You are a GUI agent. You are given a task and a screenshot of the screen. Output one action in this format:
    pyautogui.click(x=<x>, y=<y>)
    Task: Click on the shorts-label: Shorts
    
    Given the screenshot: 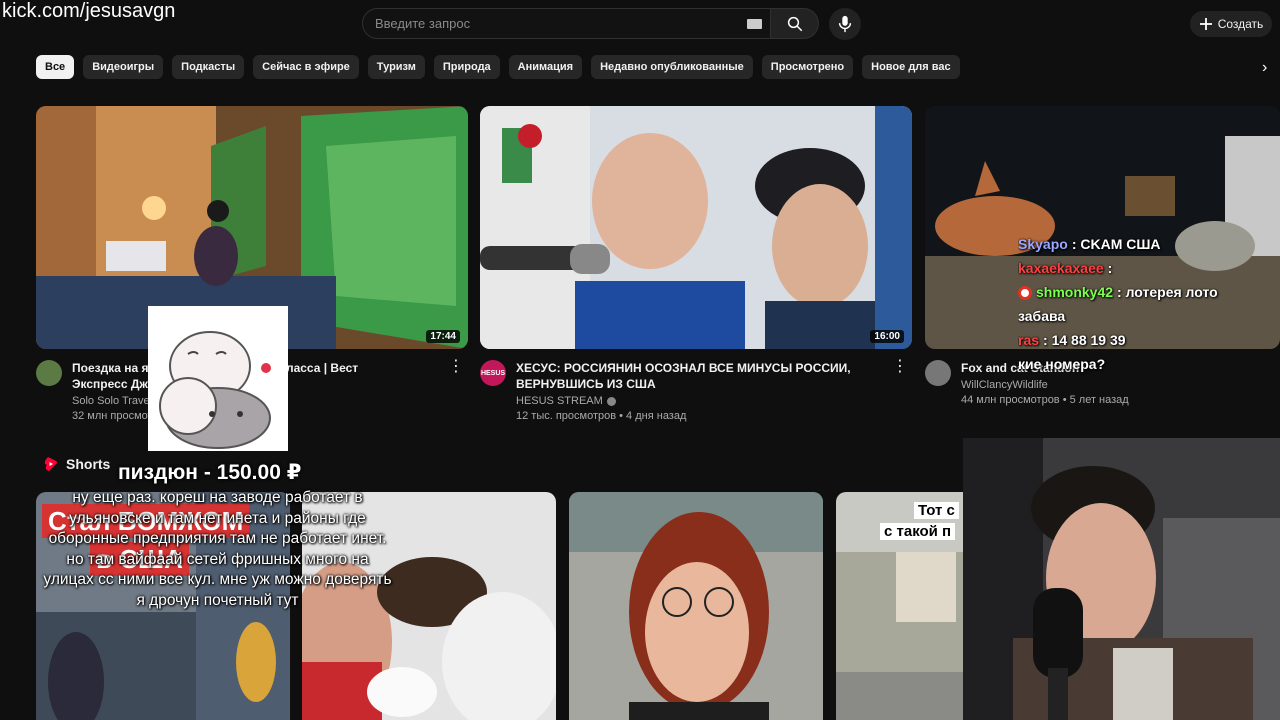 What is the action you would take?
    pyautogui.click(x=88, y=464)
    